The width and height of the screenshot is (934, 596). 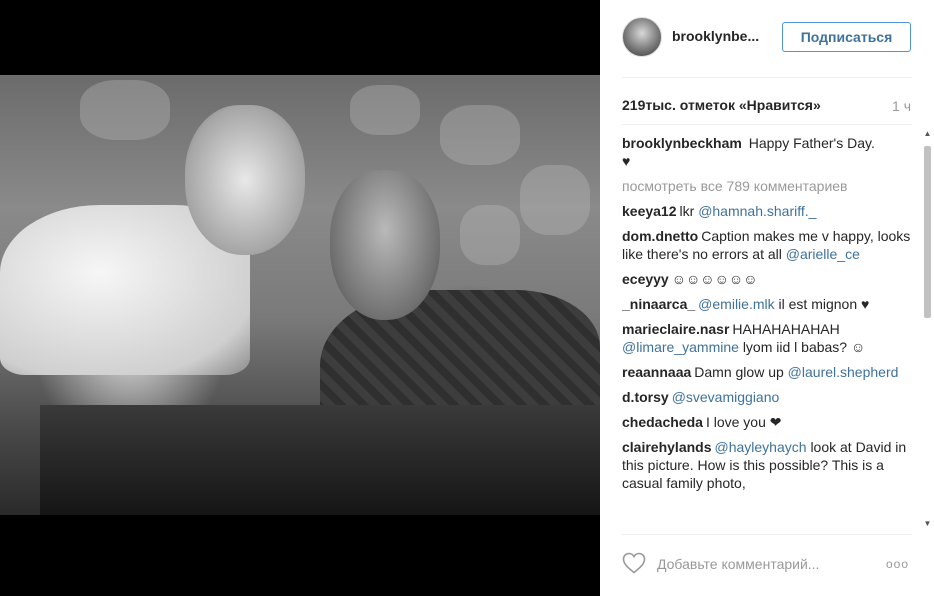 What do you see at coordinates (901, 106) in the screenshot?
I see `post-time: 1 ч` at bounding box center [901, 106].